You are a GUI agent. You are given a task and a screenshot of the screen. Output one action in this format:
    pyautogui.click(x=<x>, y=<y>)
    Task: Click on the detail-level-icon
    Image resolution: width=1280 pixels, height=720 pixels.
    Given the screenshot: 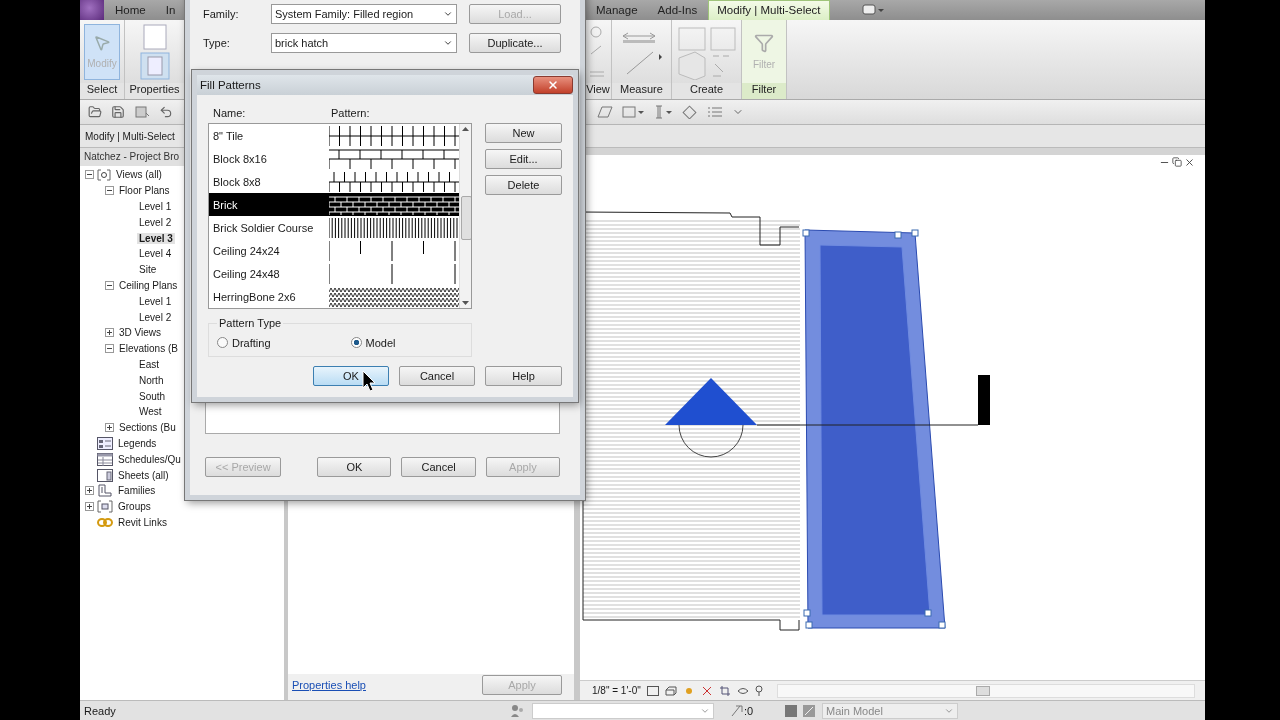 What is the action you would take?
    pyautogui.click(x=652, y=690)
    